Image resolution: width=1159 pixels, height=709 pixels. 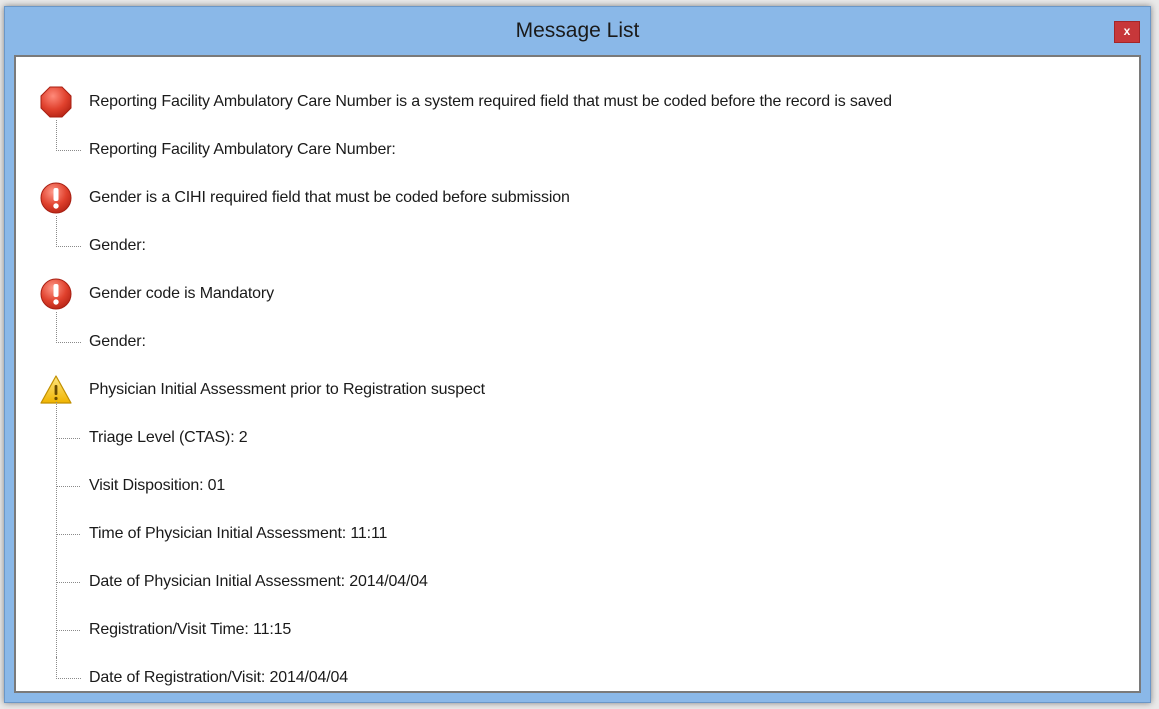 I want to click on message-item-error: Gender code is Mandatory, so click(x=577, y=294).